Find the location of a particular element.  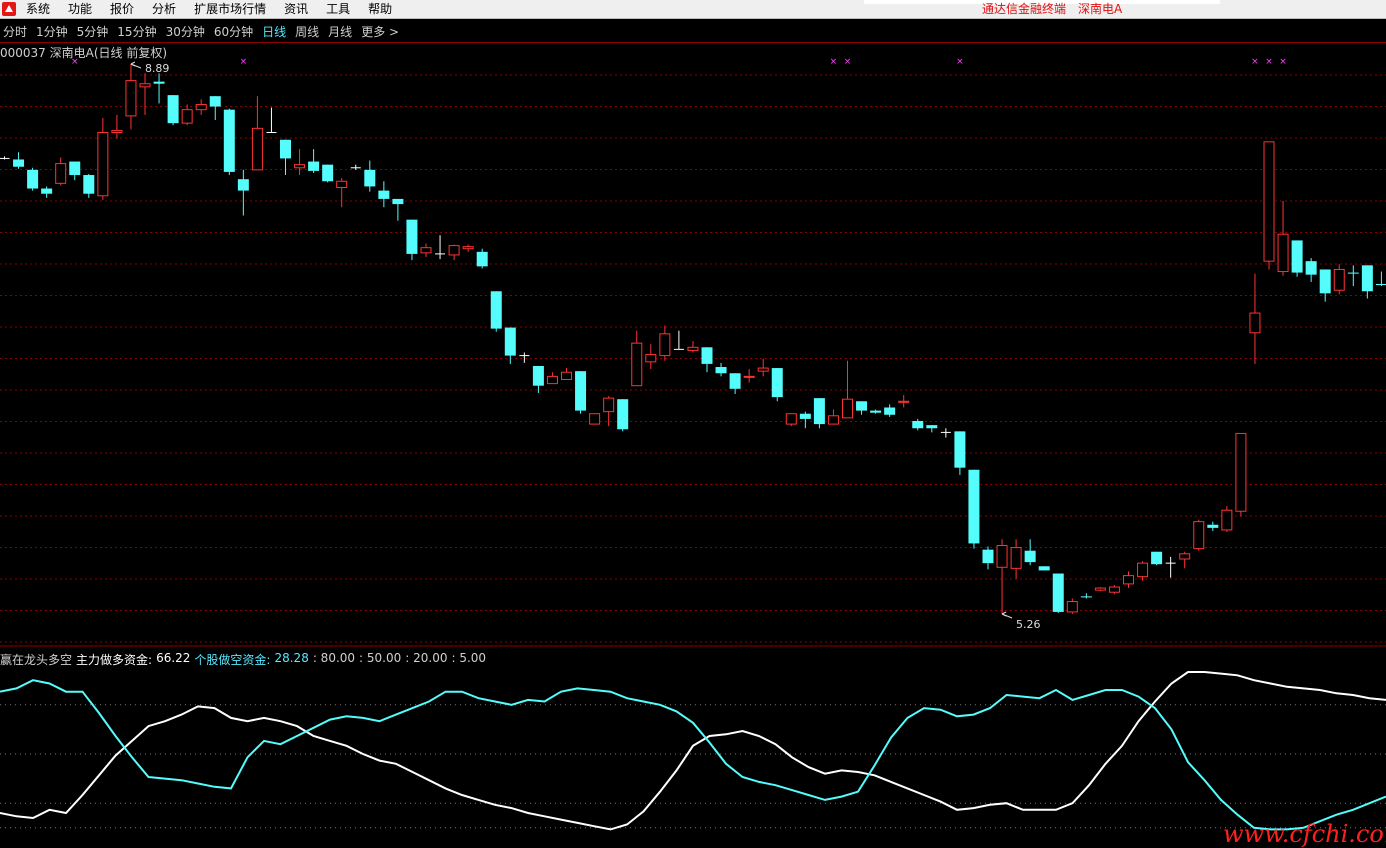

low-arrow is located at coordinates (1007, 615).